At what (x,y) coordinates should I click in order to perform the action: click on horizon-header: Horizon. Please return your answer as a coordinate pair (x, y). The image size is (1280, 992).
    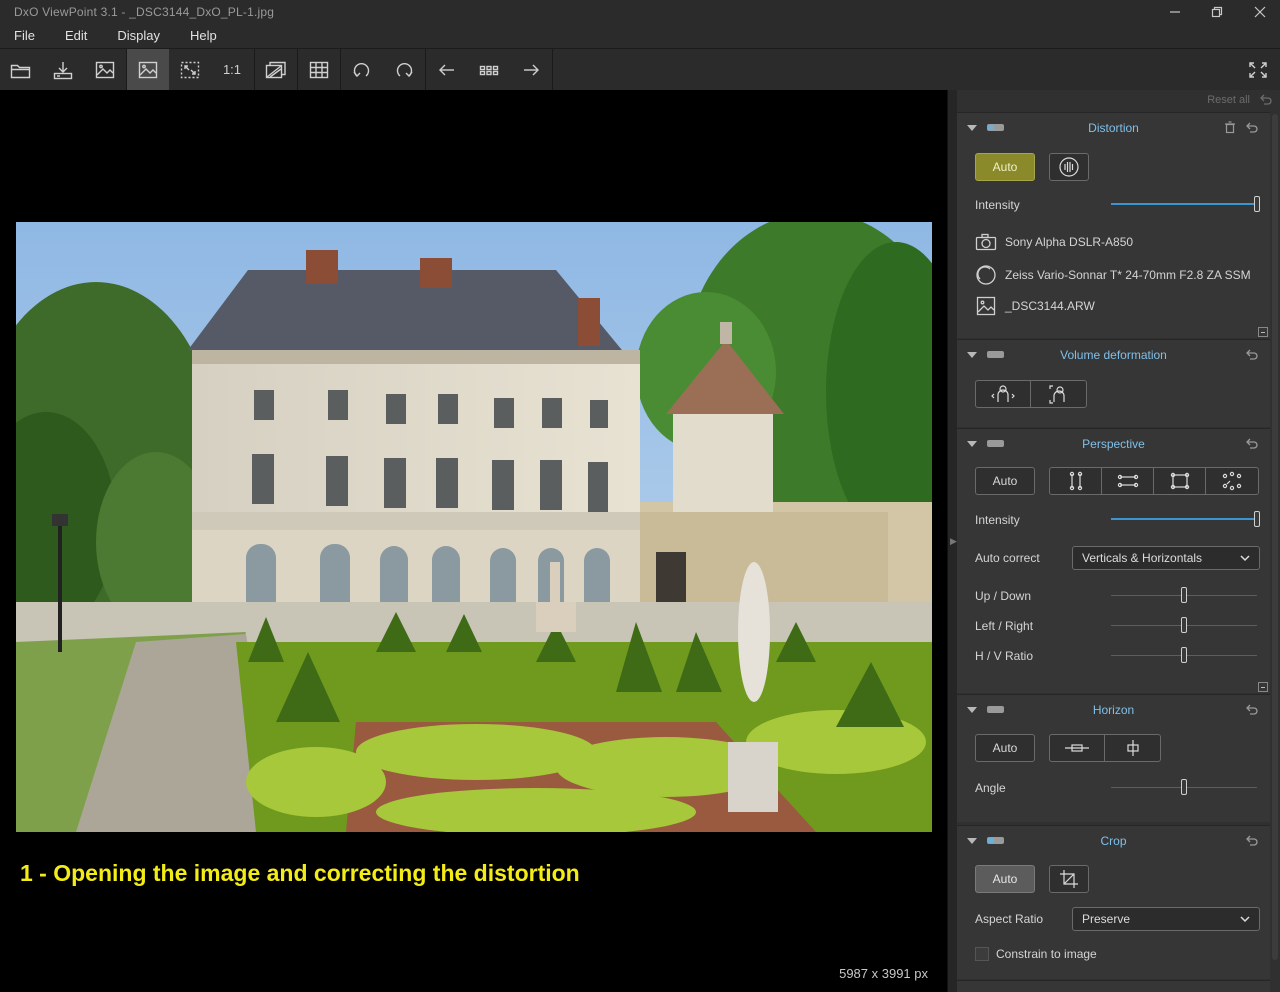
    Looking at the image, I should click on (1113, 710).